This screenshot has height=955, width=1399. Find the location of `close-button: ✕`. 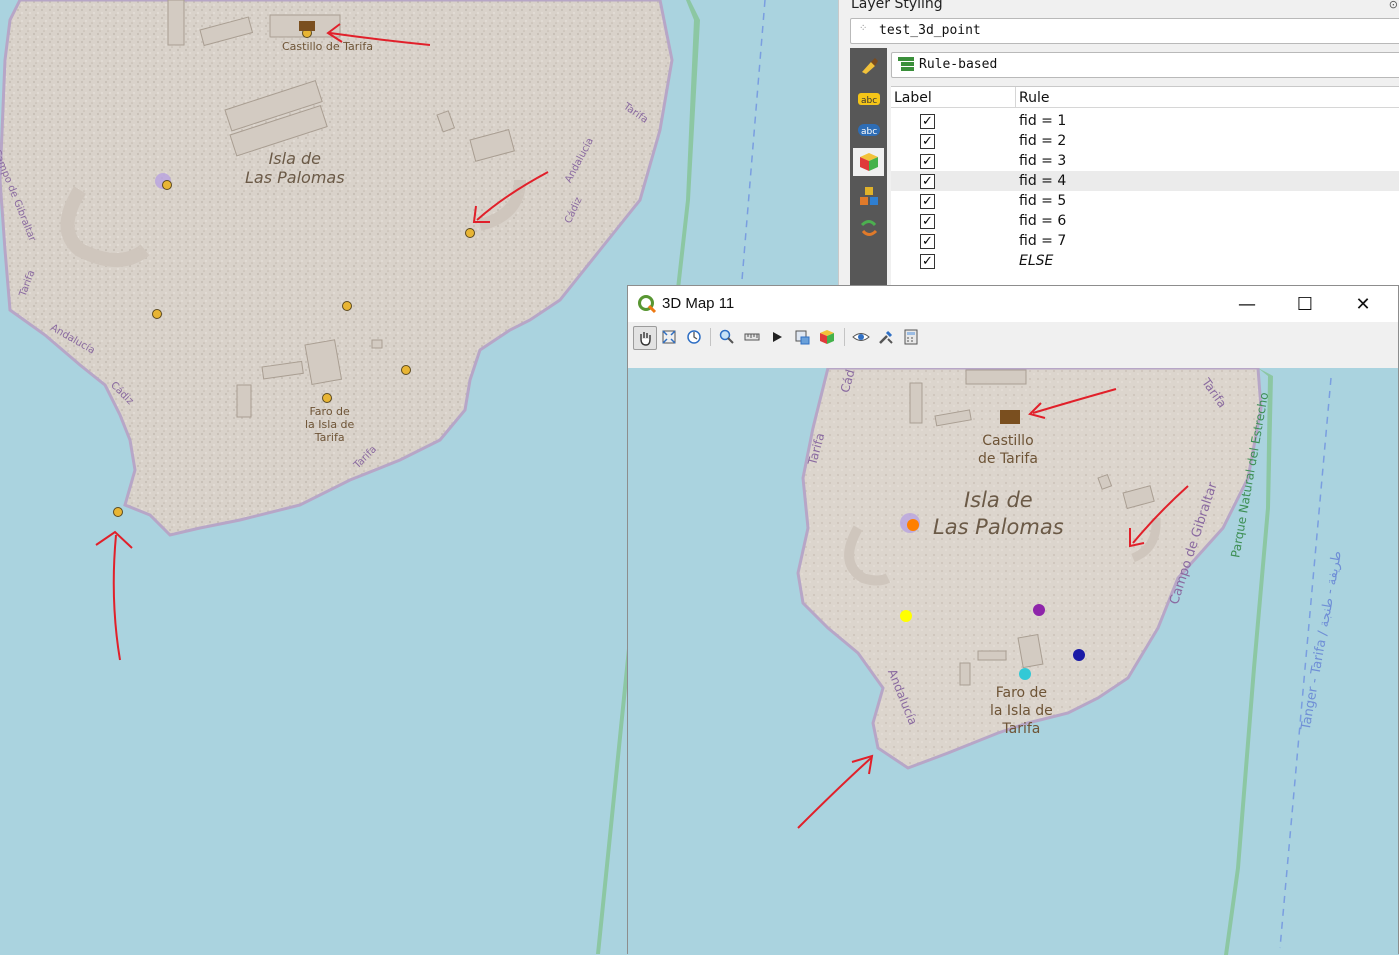

close-button: ✕ is located at coordinates (1363, 304).